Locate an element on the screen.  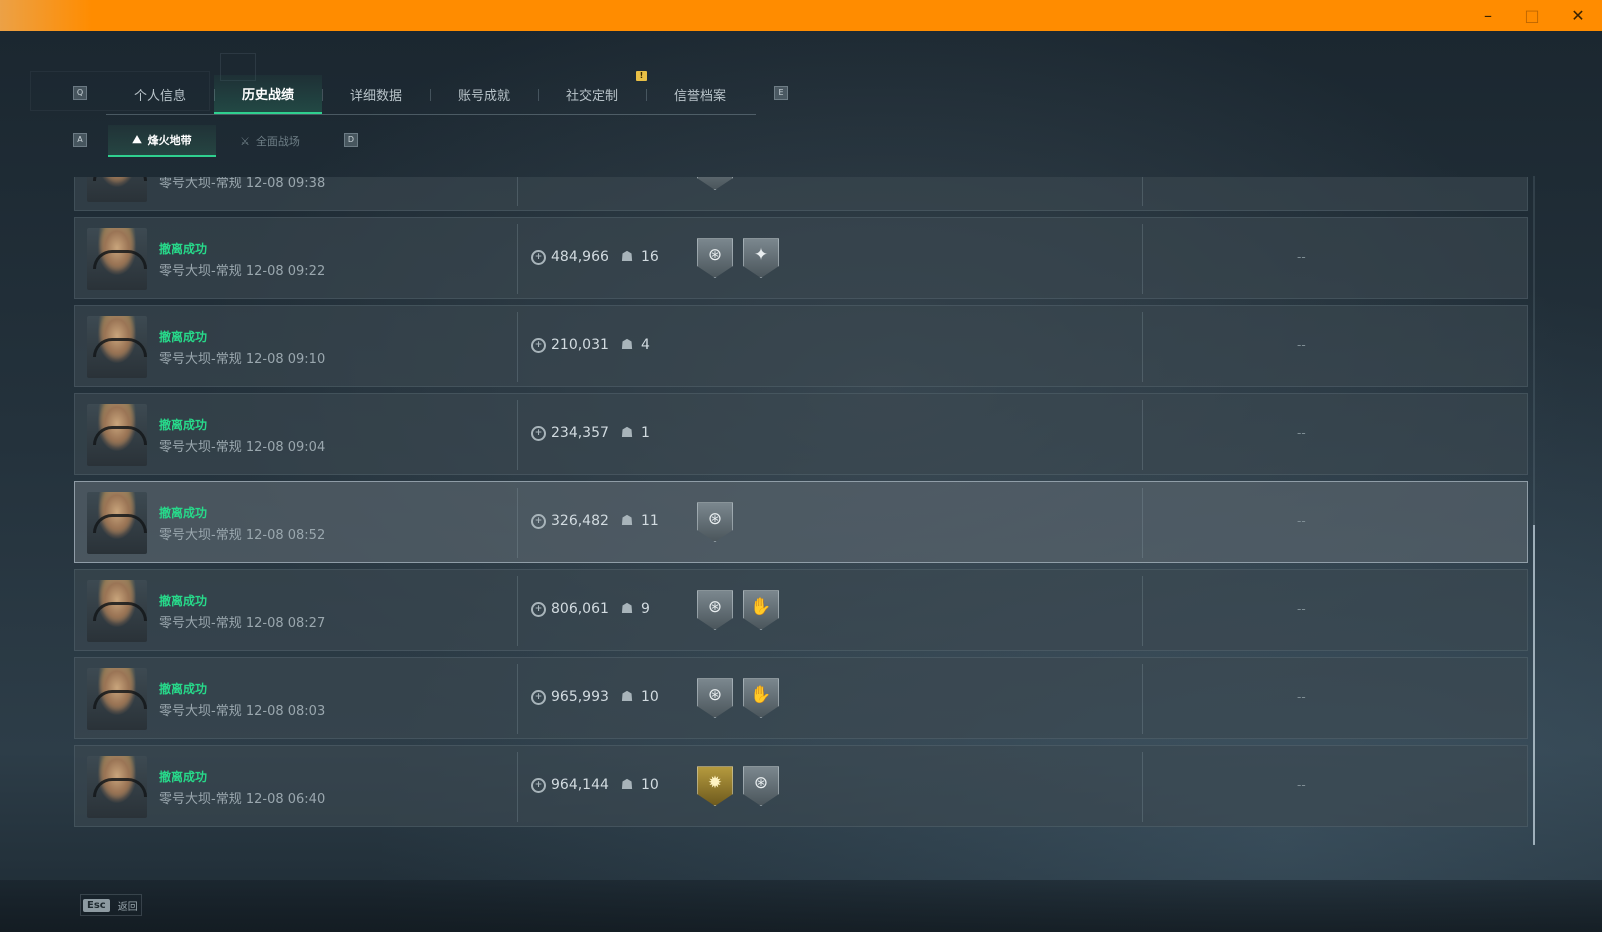
tab-detailed-data: 详细数据 is located at coordinates (376, 94).